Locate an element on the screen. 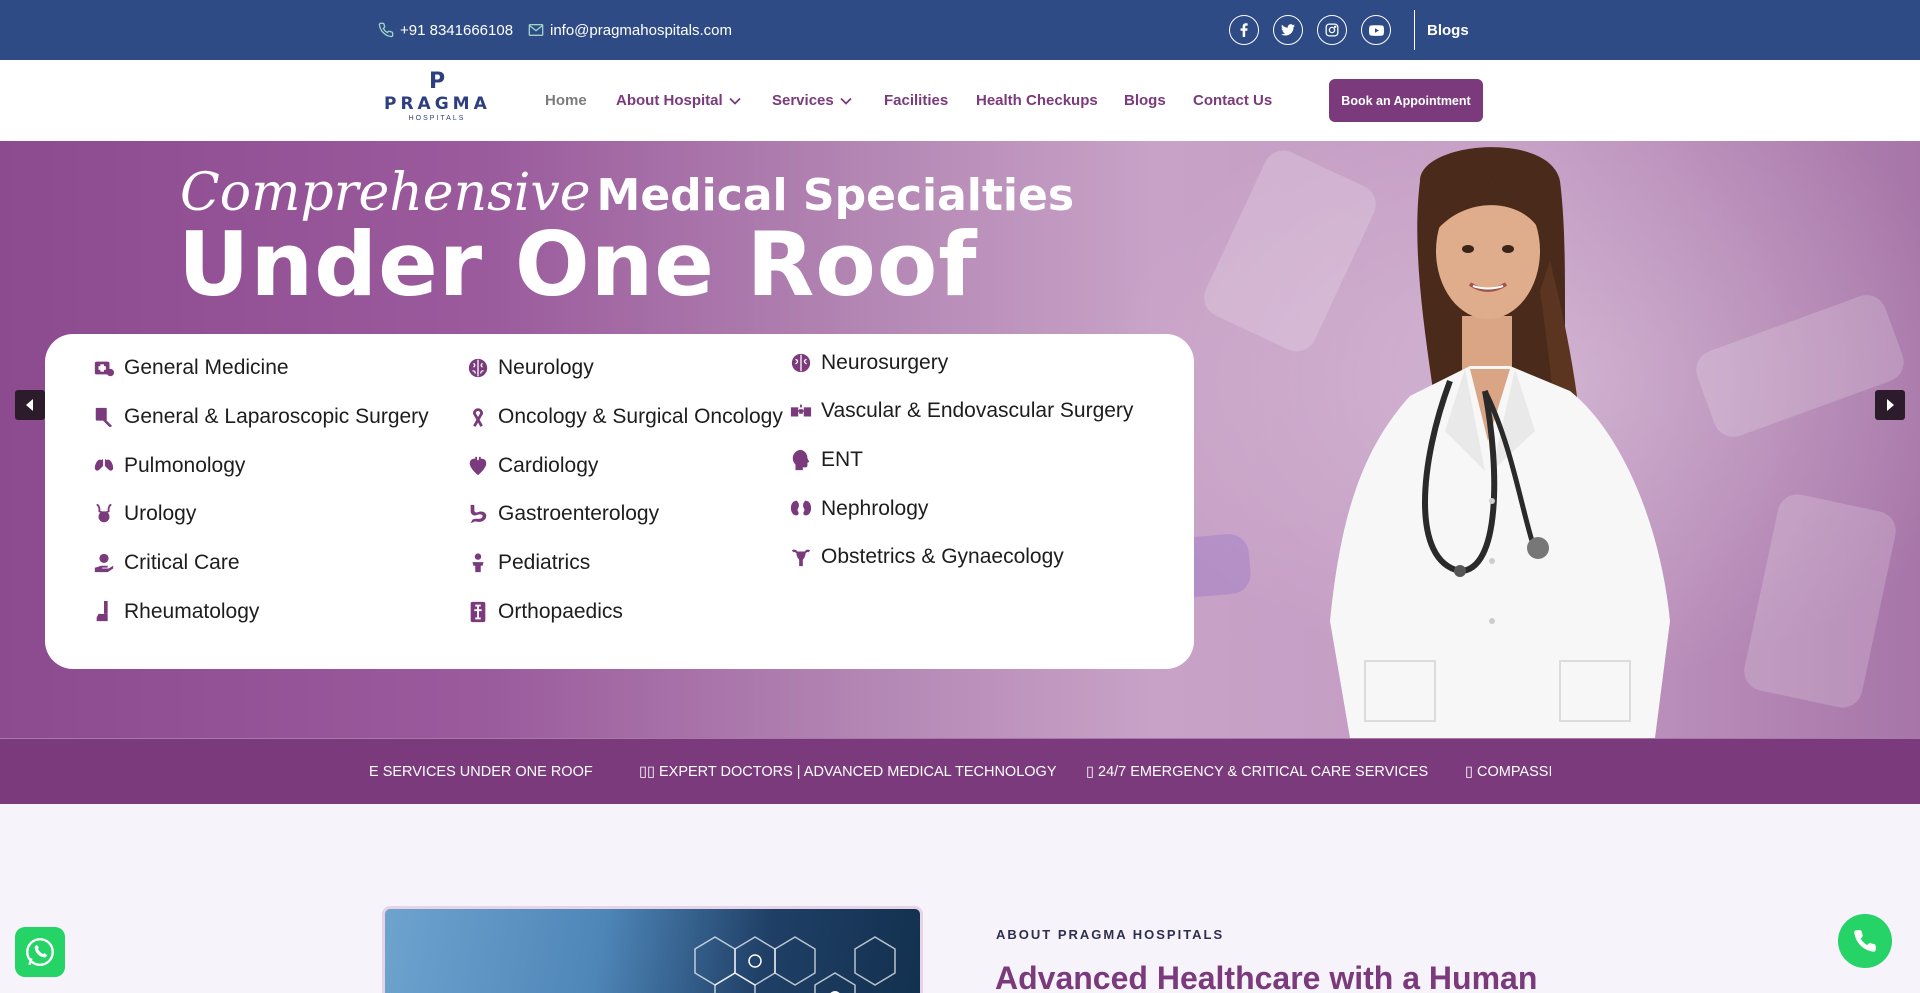  email-address: info@pragmahospitals.com is located at coordinates (641, 30).